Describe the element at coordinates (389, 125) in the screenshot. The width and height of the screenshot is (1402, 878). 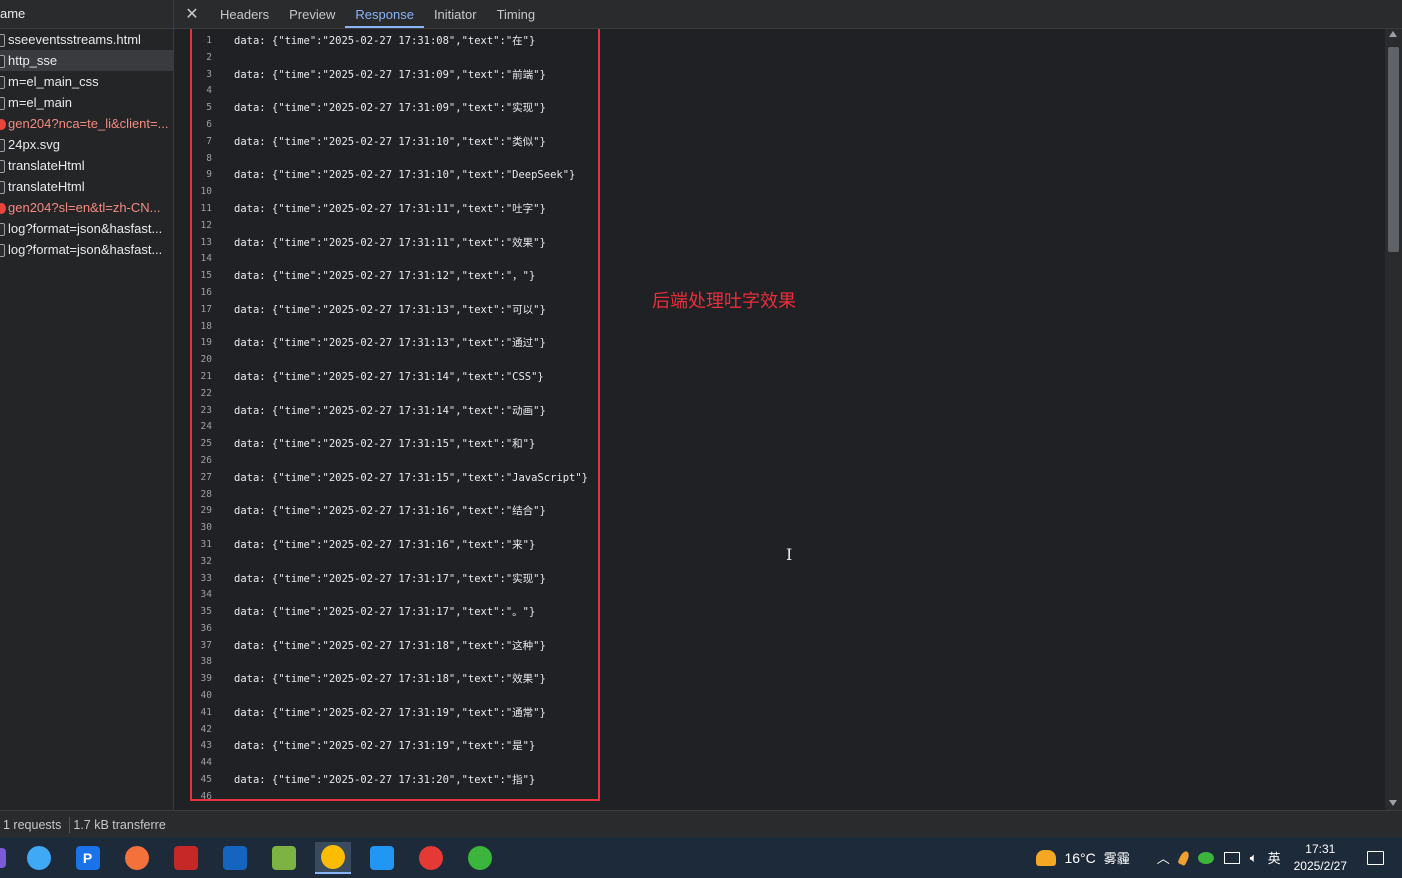
I see `code-line: 6` at that location.